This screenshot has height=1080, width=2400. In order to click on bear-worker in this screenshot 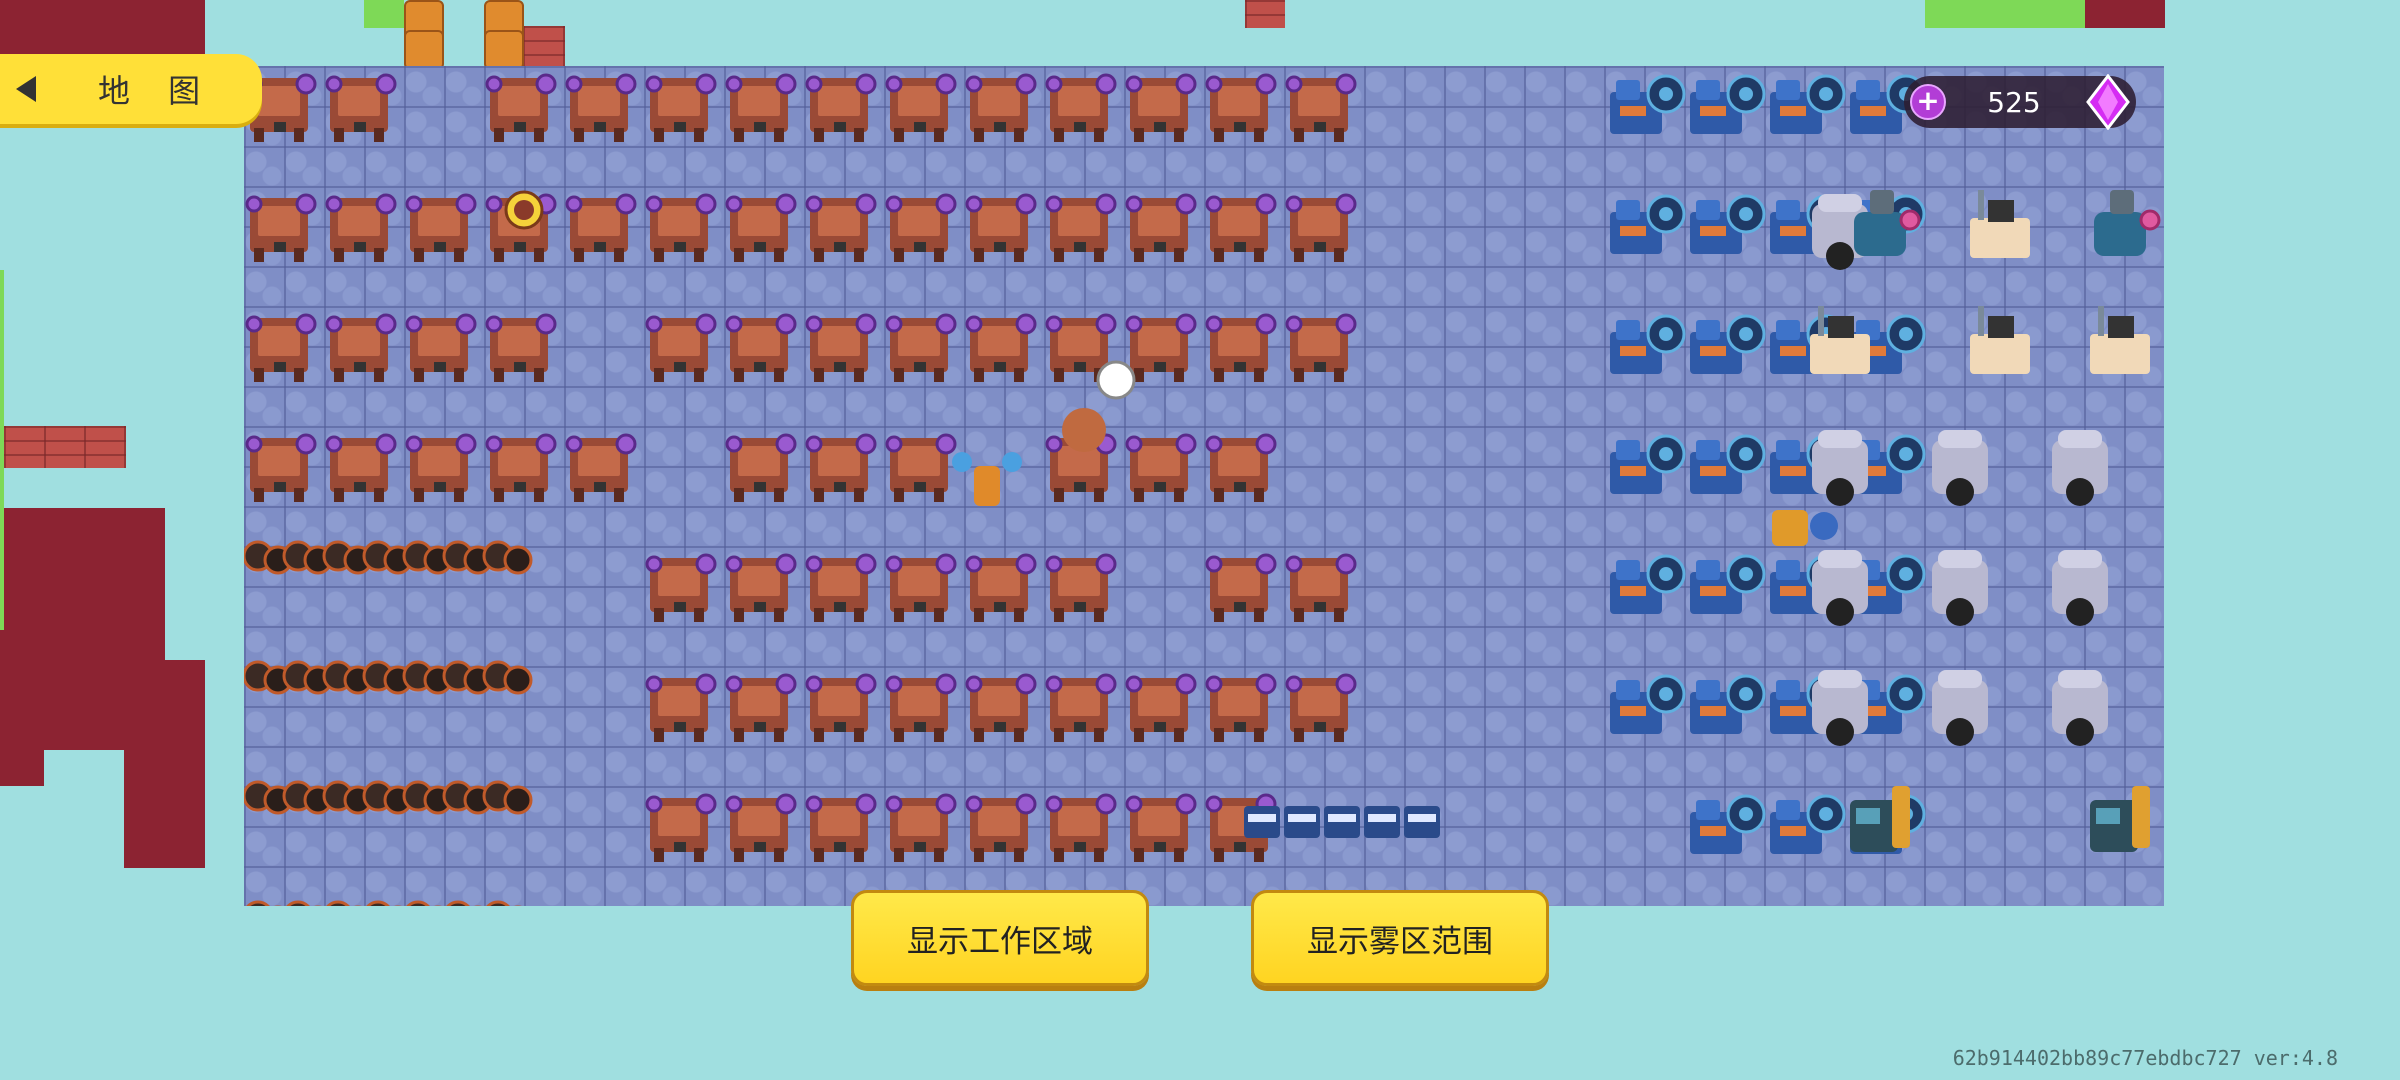, I will do `click(1099, 406)`.